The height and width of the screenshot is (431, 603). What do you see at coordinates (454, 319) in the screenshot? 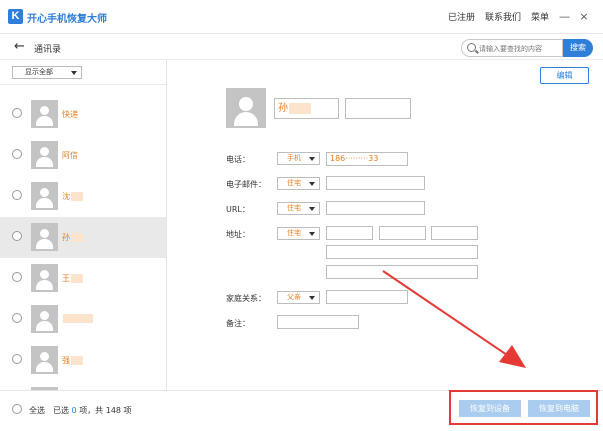
I see `annotation-arrow-icon` at bounding box center [454, 319].